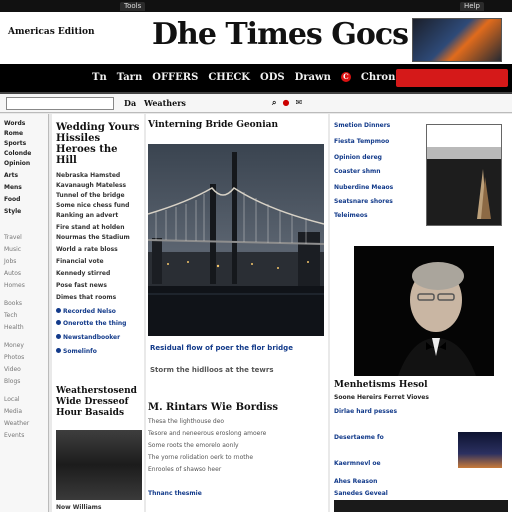 This screenshot has width=512, height=512. What do you see at coordinates (359, 437) in the screenshot?
I see `rail-link: Desertaeme fo` at bounding box center [359, 437].